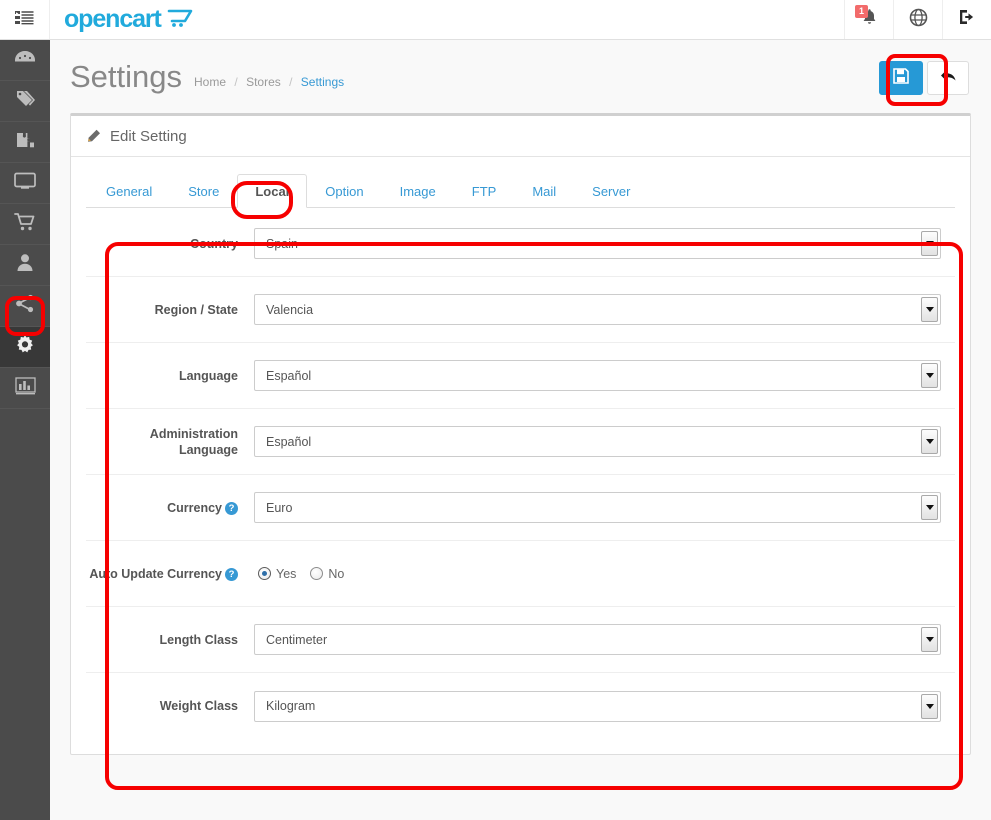 The height and width of the screenshot is (820, 991). I want to click on tab-server: Server, so click(611, 191).